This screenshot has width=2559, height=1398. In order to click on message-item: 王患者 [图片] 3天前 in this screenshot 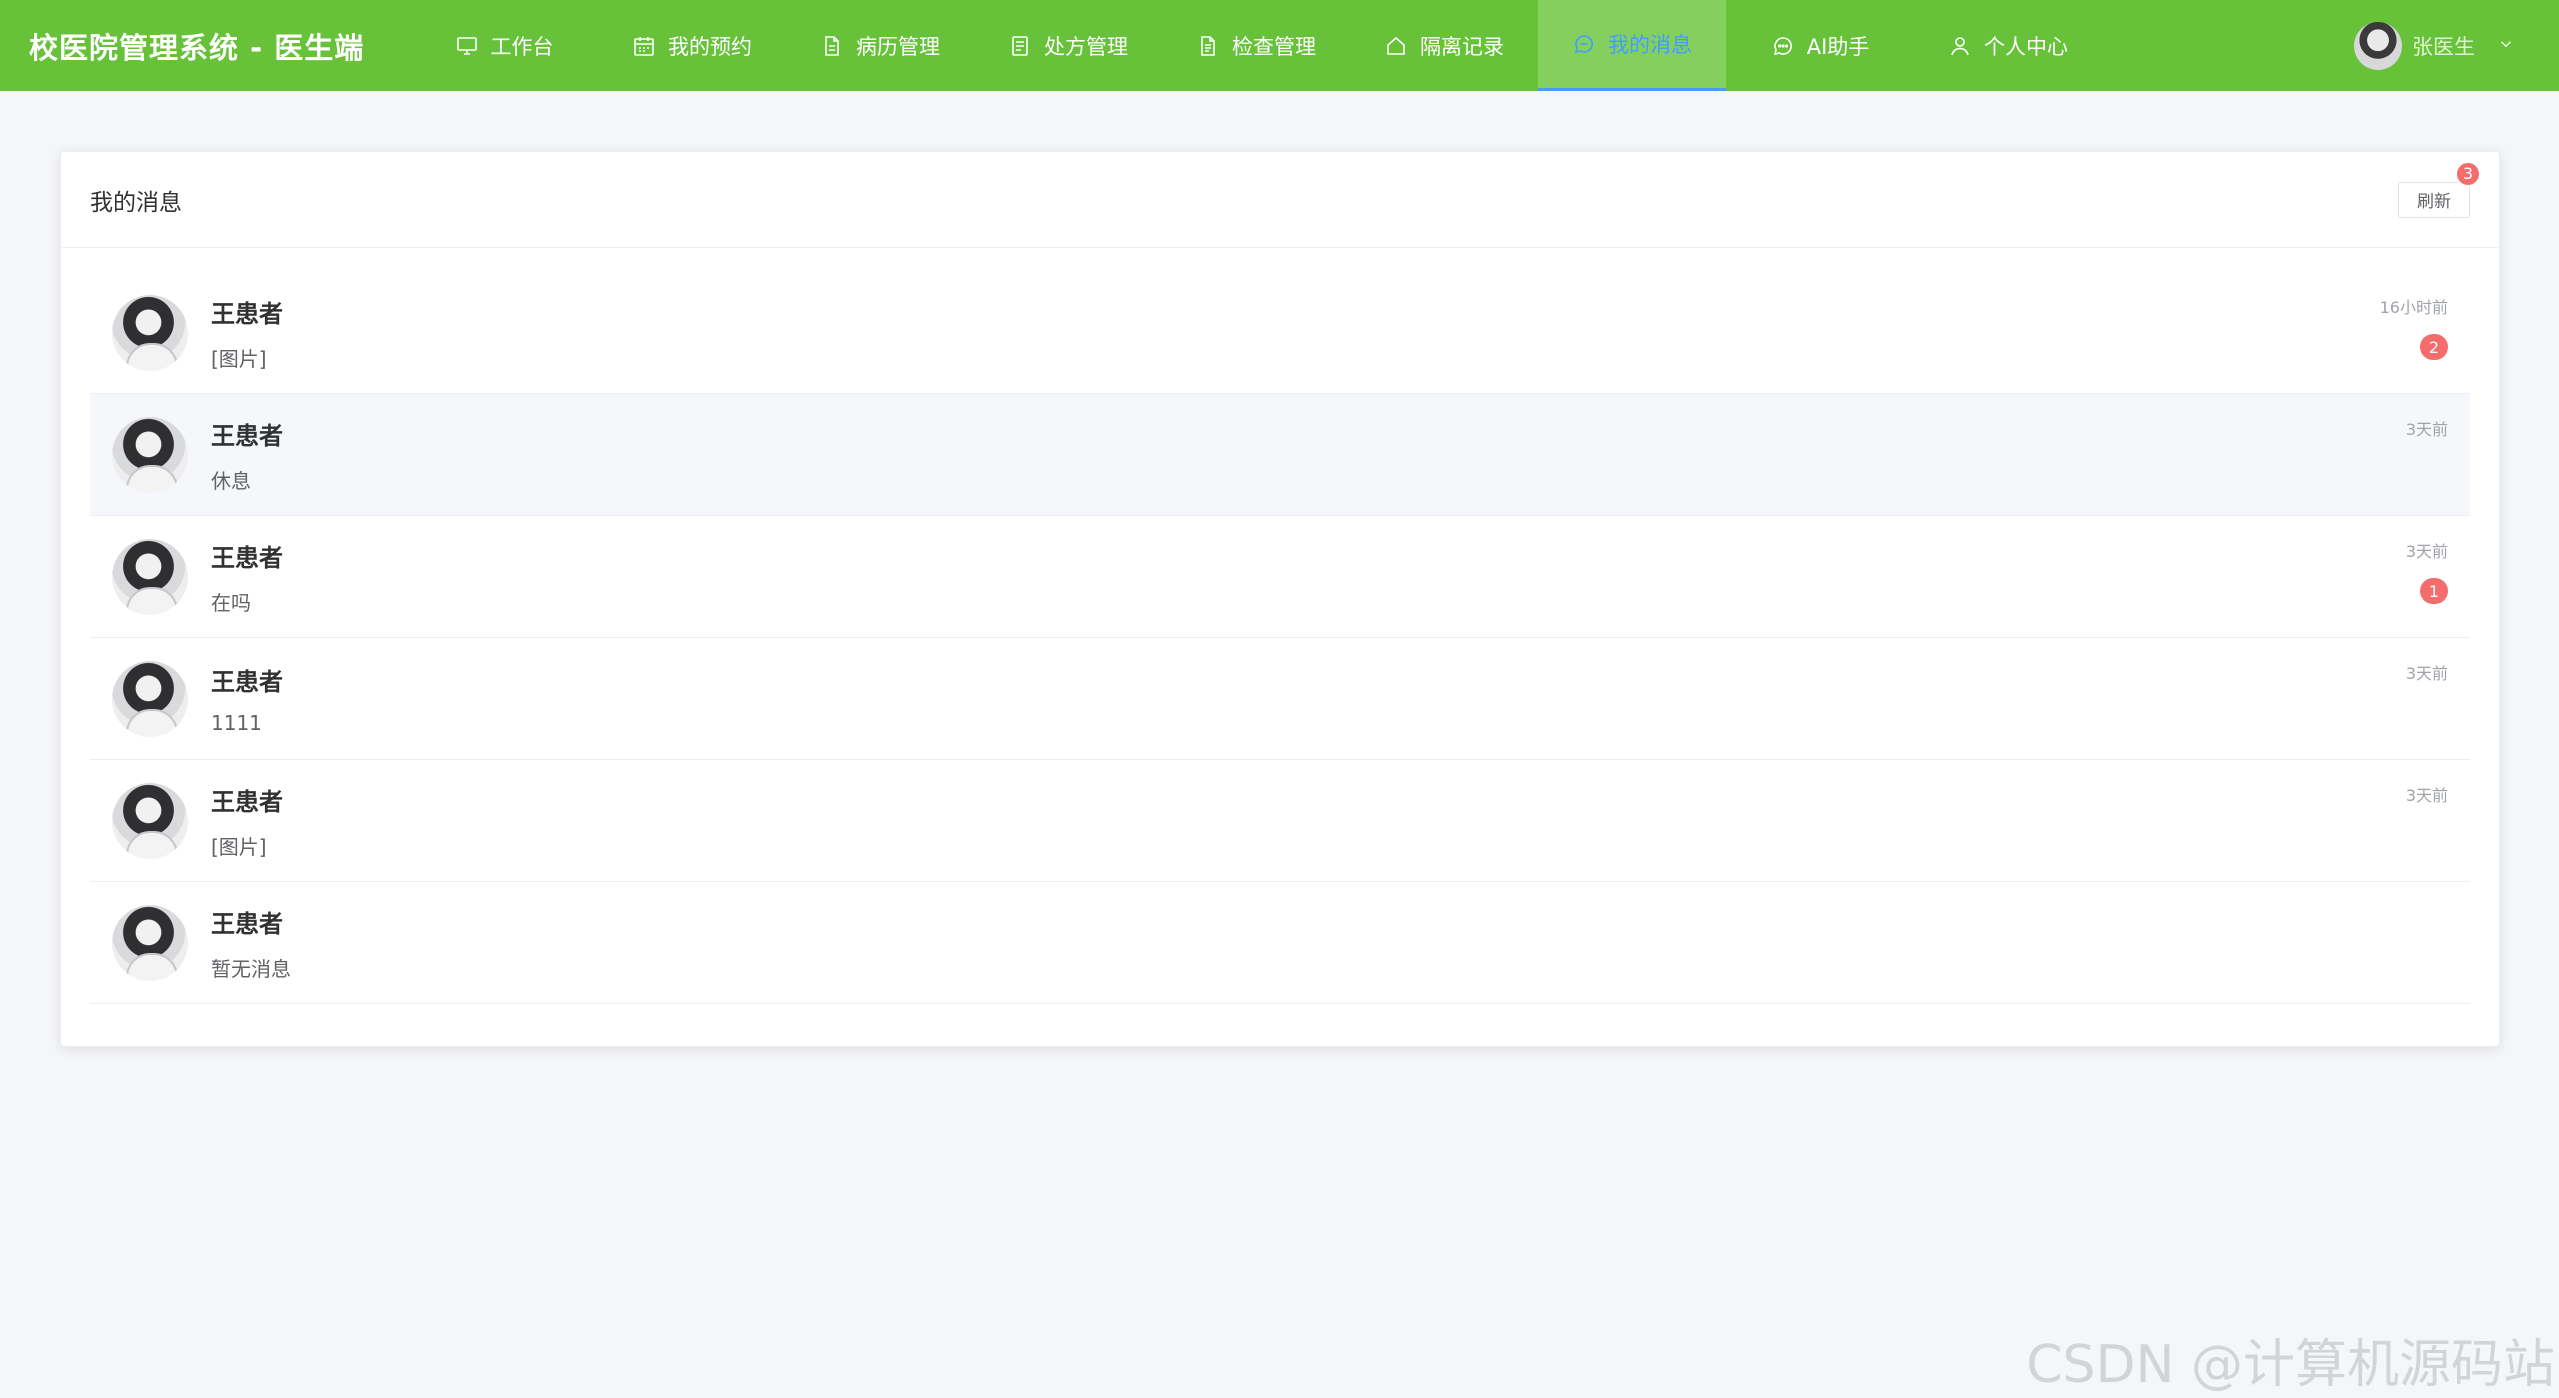, I will do `click(1280, 821)`.